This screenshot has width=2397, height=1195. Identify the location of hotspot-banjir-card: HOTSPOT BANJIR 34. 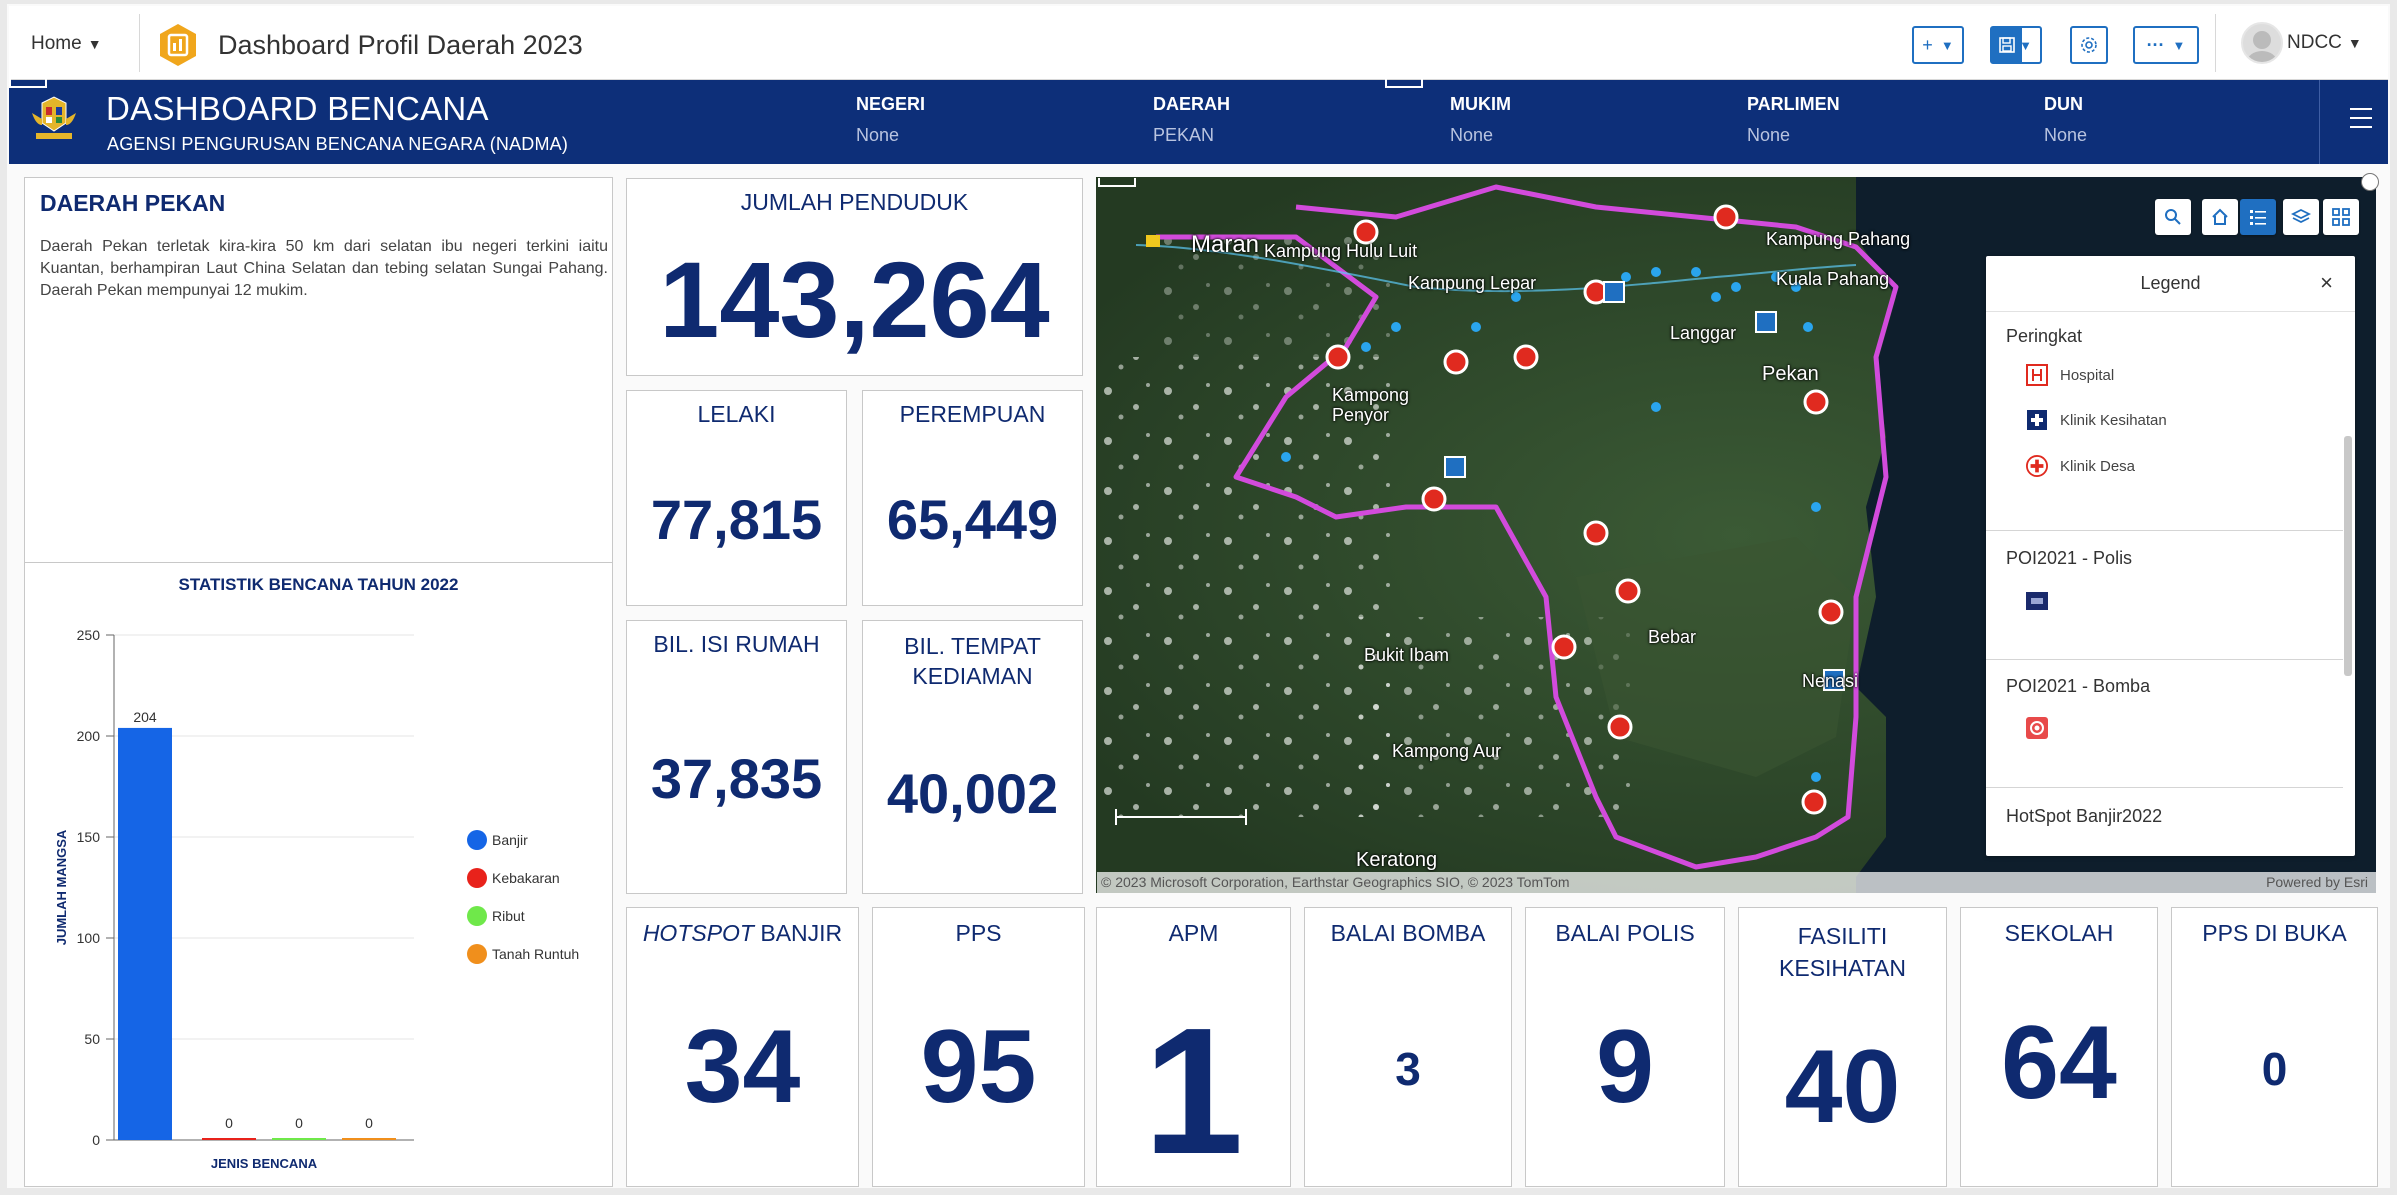
(742, 1047).